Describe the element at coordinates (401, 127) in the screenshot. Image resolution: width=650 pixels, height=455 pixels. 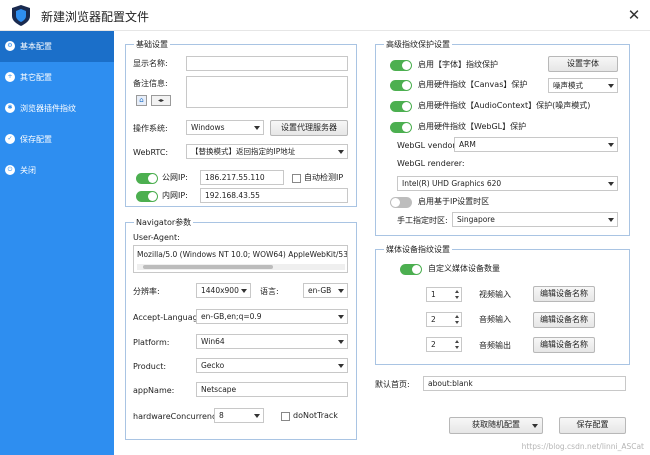
I see `webgl-toggle` at that location.